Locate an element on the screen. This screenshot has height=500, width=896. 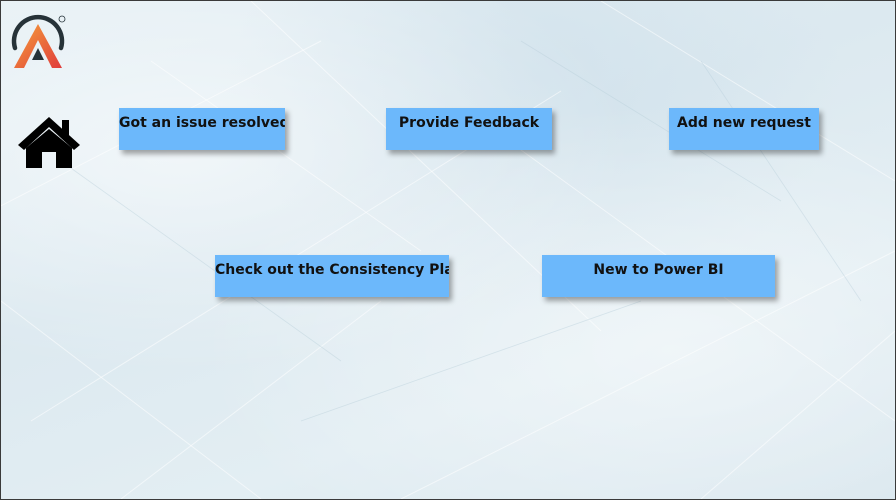
brand-logo is located at coordinates (39, 42).